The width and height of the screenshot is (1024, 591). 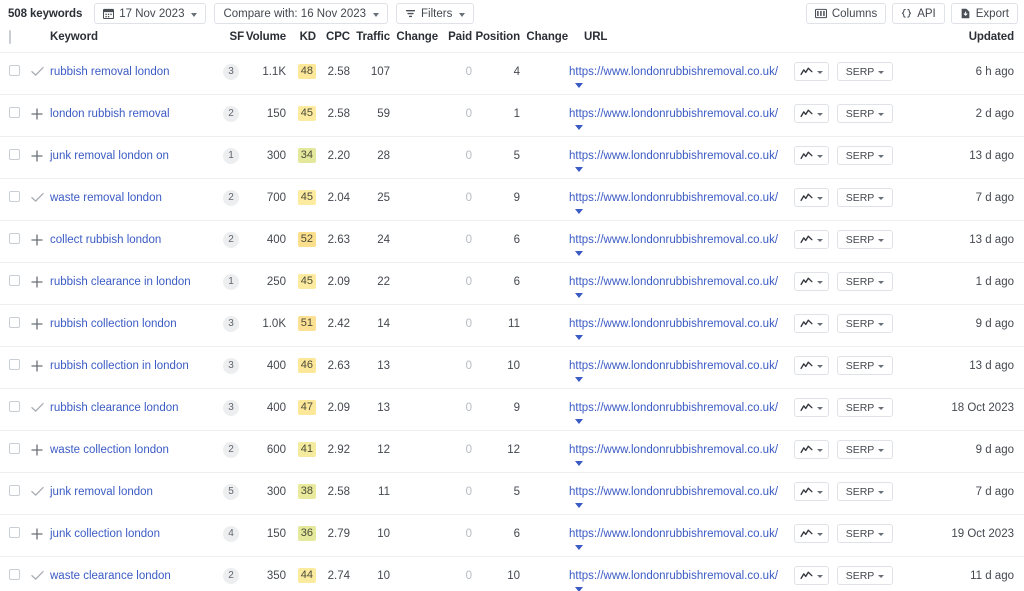 I want to click on header-updated: Updated, so click(x=974, y=40).